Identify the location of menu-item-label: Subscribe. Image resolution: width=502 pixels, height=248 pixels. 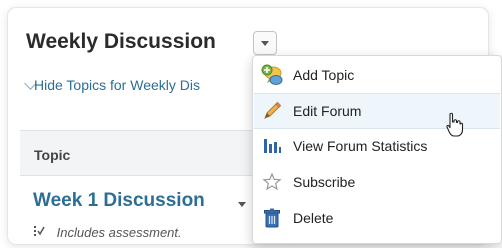
(324, 182).